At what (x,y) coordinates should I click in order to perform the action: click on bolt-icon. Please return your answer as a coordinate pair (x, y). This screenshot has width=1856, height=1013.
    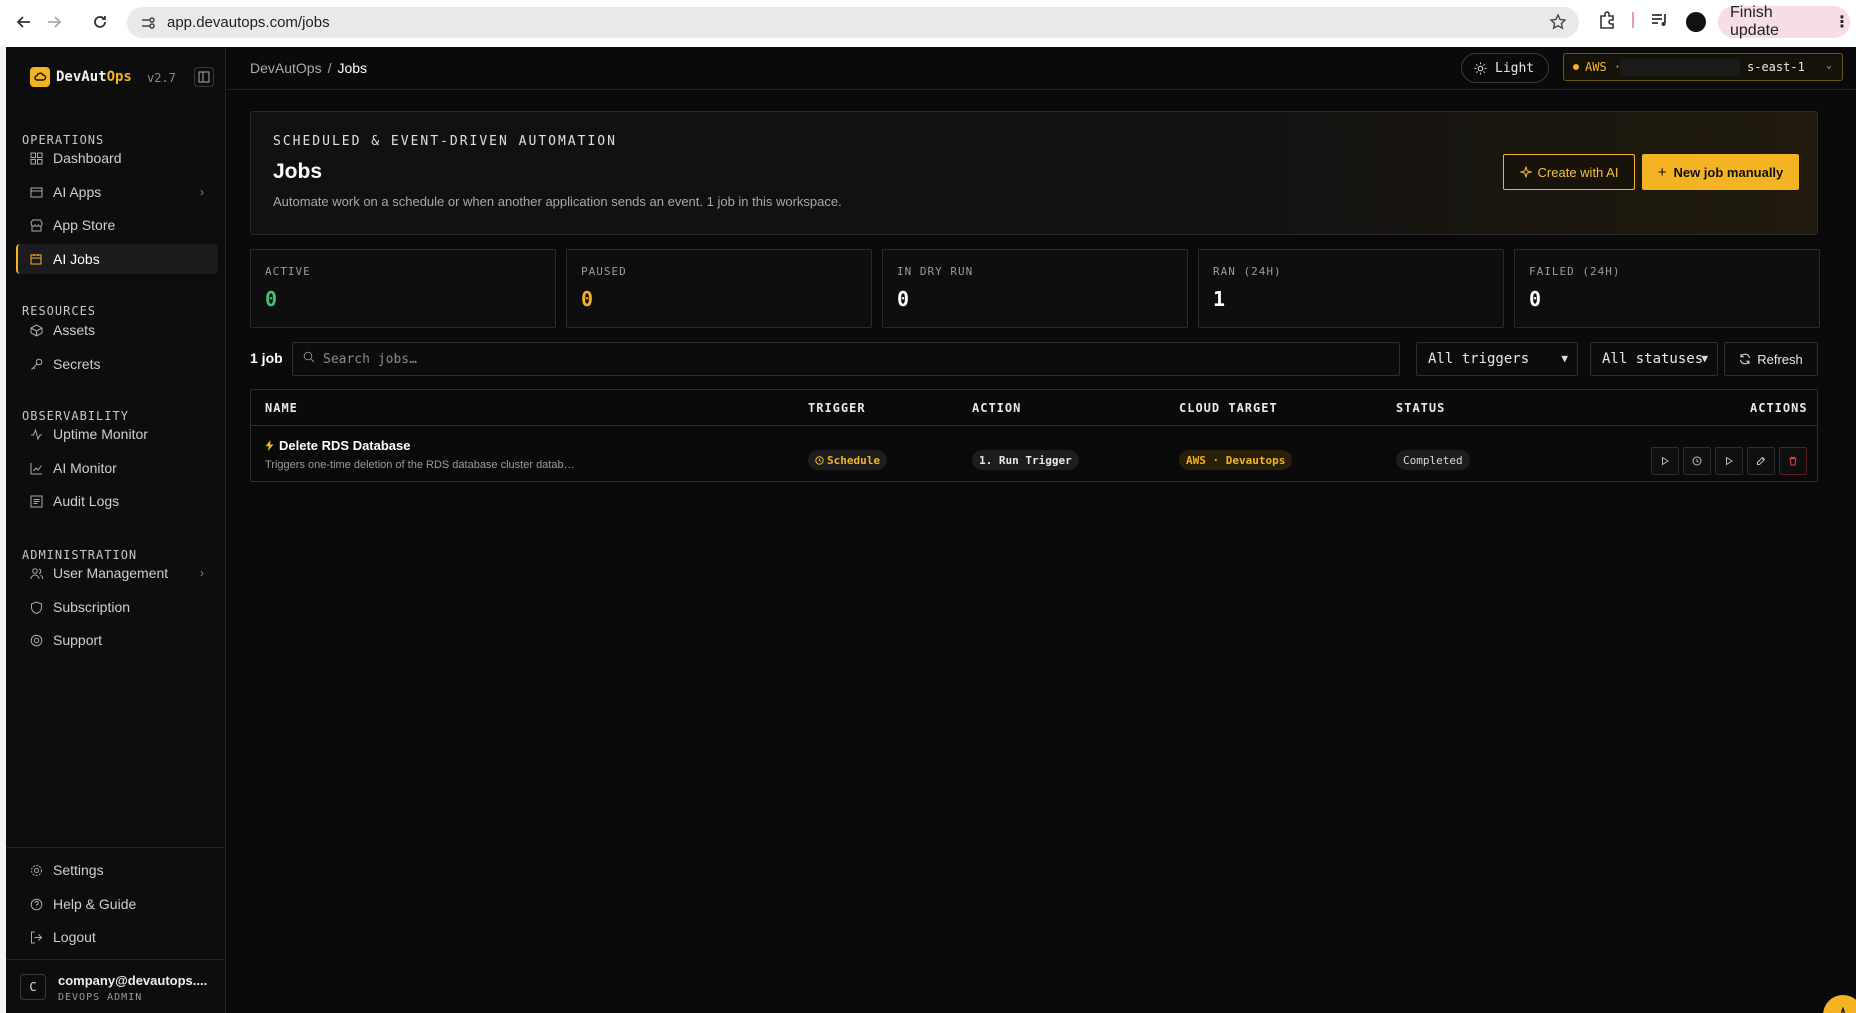
    Looking at the image, I should click on (269, 445).